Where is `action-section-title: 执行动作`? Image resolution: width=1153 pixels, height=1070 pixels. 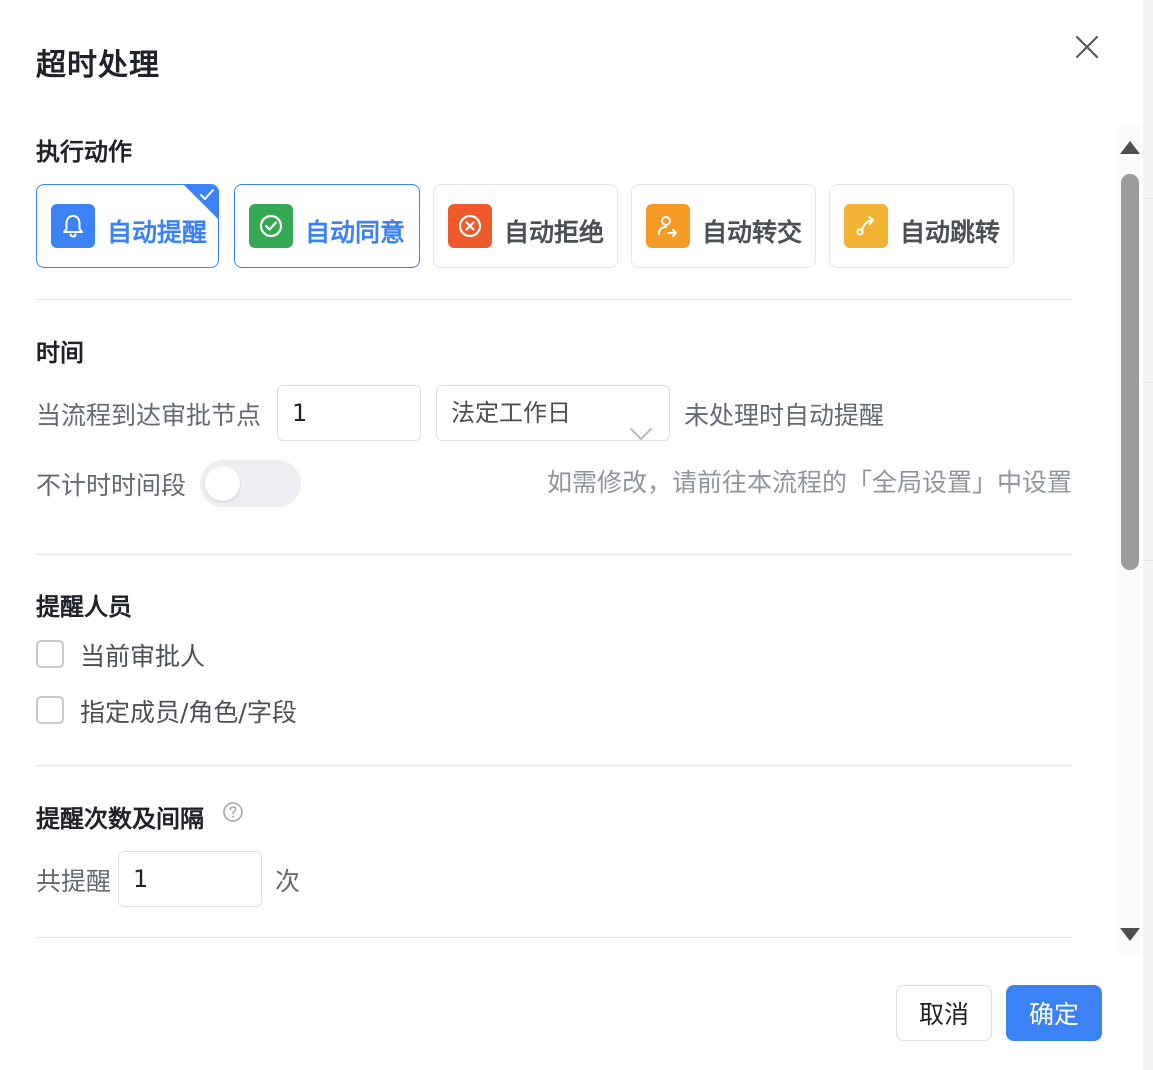 action-section-title: 执行动作 is located at coordinates (84, 152).